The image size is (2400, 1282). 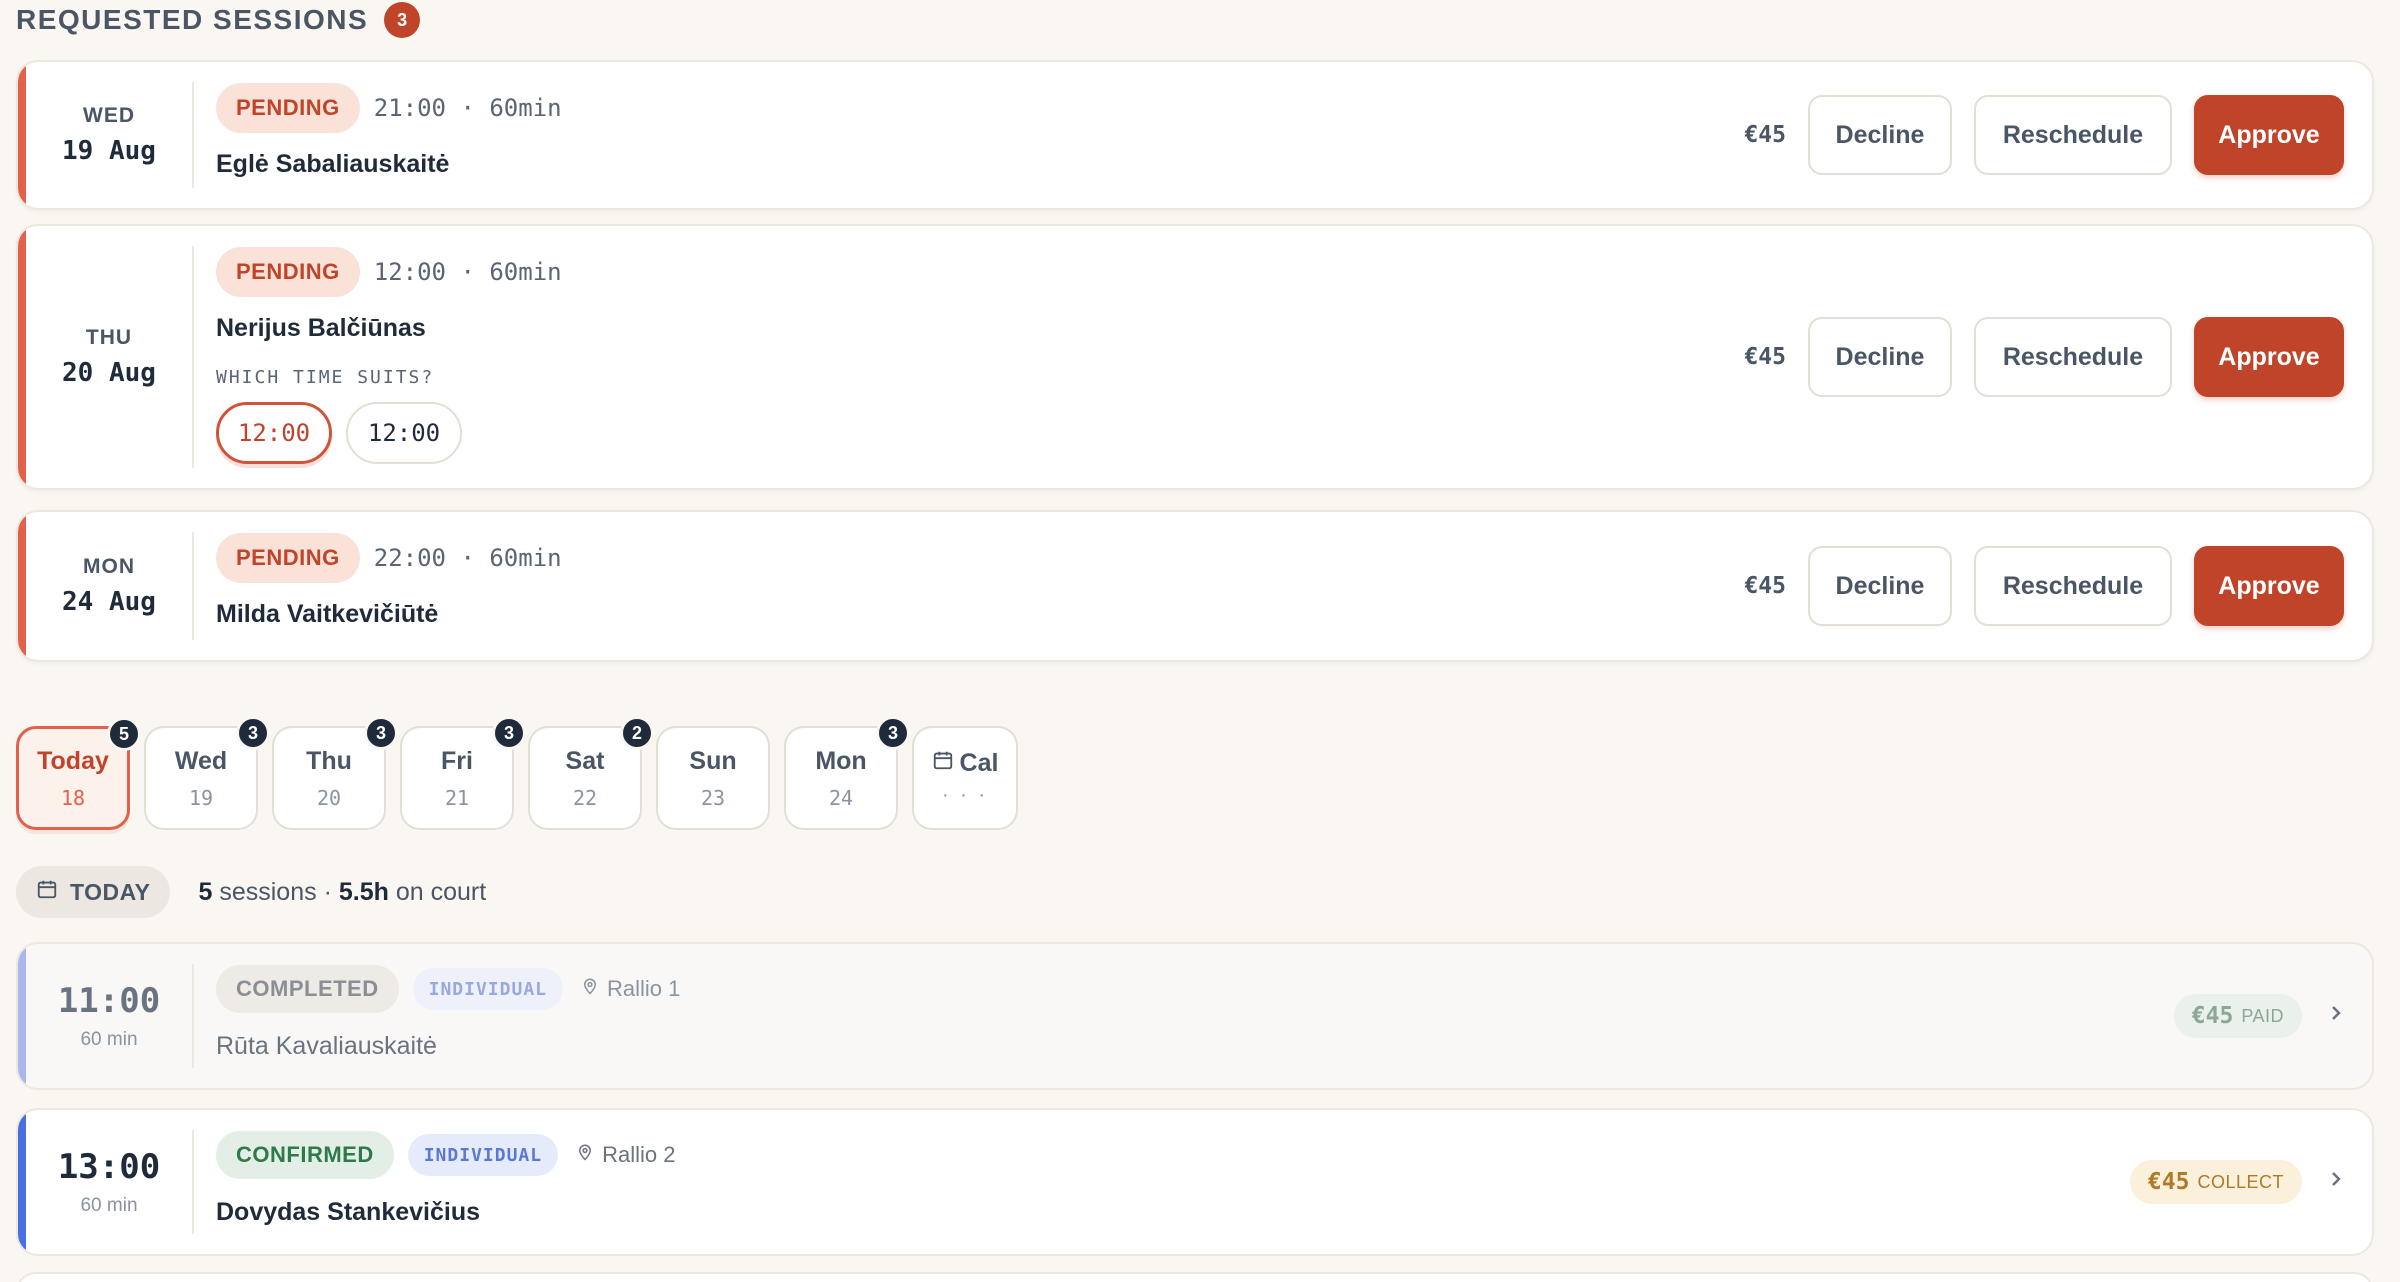 What do you see at coordinates (329, 760) in the screenshot?
I see `day-name: Thu` at bounding box center [329, 760].